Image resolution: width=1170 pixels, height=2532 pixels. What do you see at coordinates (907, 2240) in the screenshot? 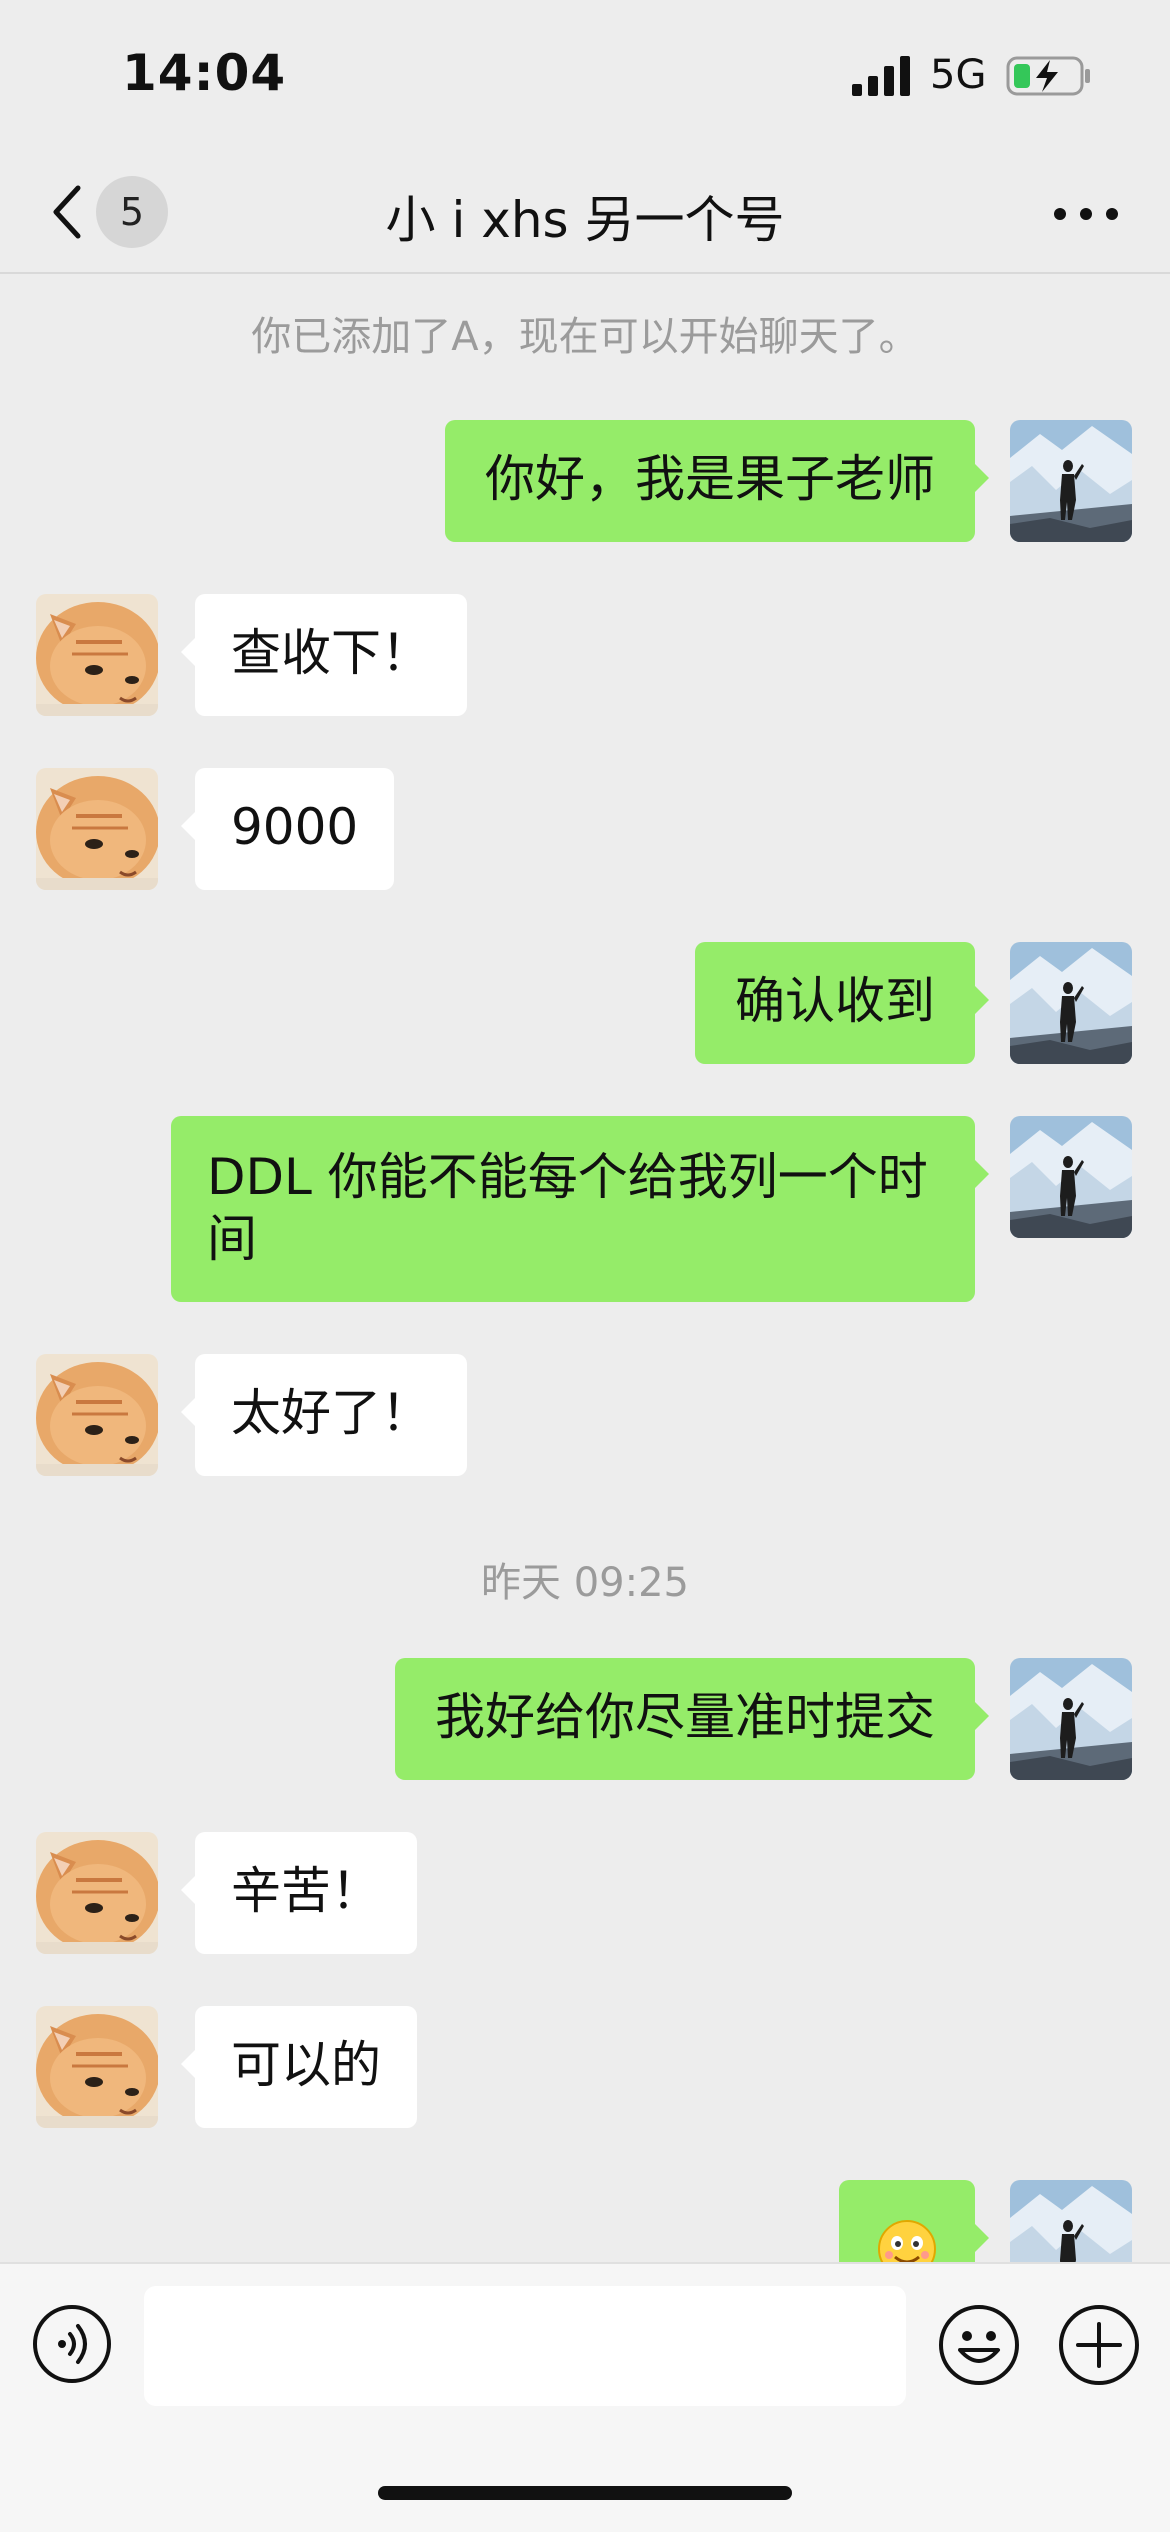
I see `smile-thumbs-up-emoji` at bounding box center [907, 2240].